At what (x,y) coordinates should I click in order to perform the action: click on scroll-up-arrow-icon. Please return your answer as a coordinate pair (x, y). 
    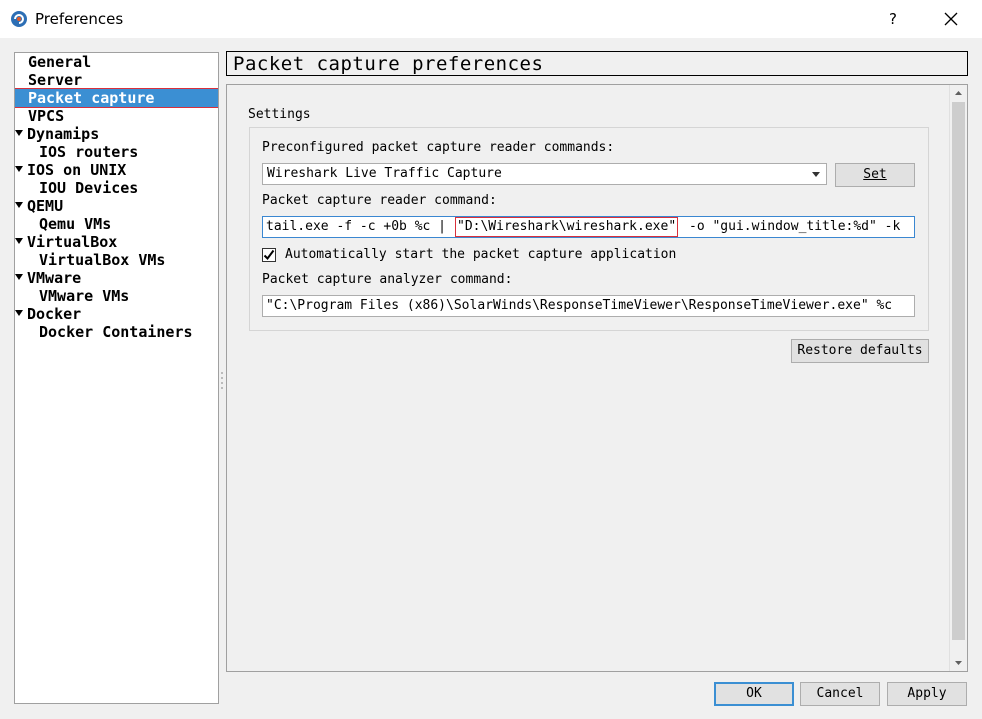
    Looking at the image, I should click on (958, 93).